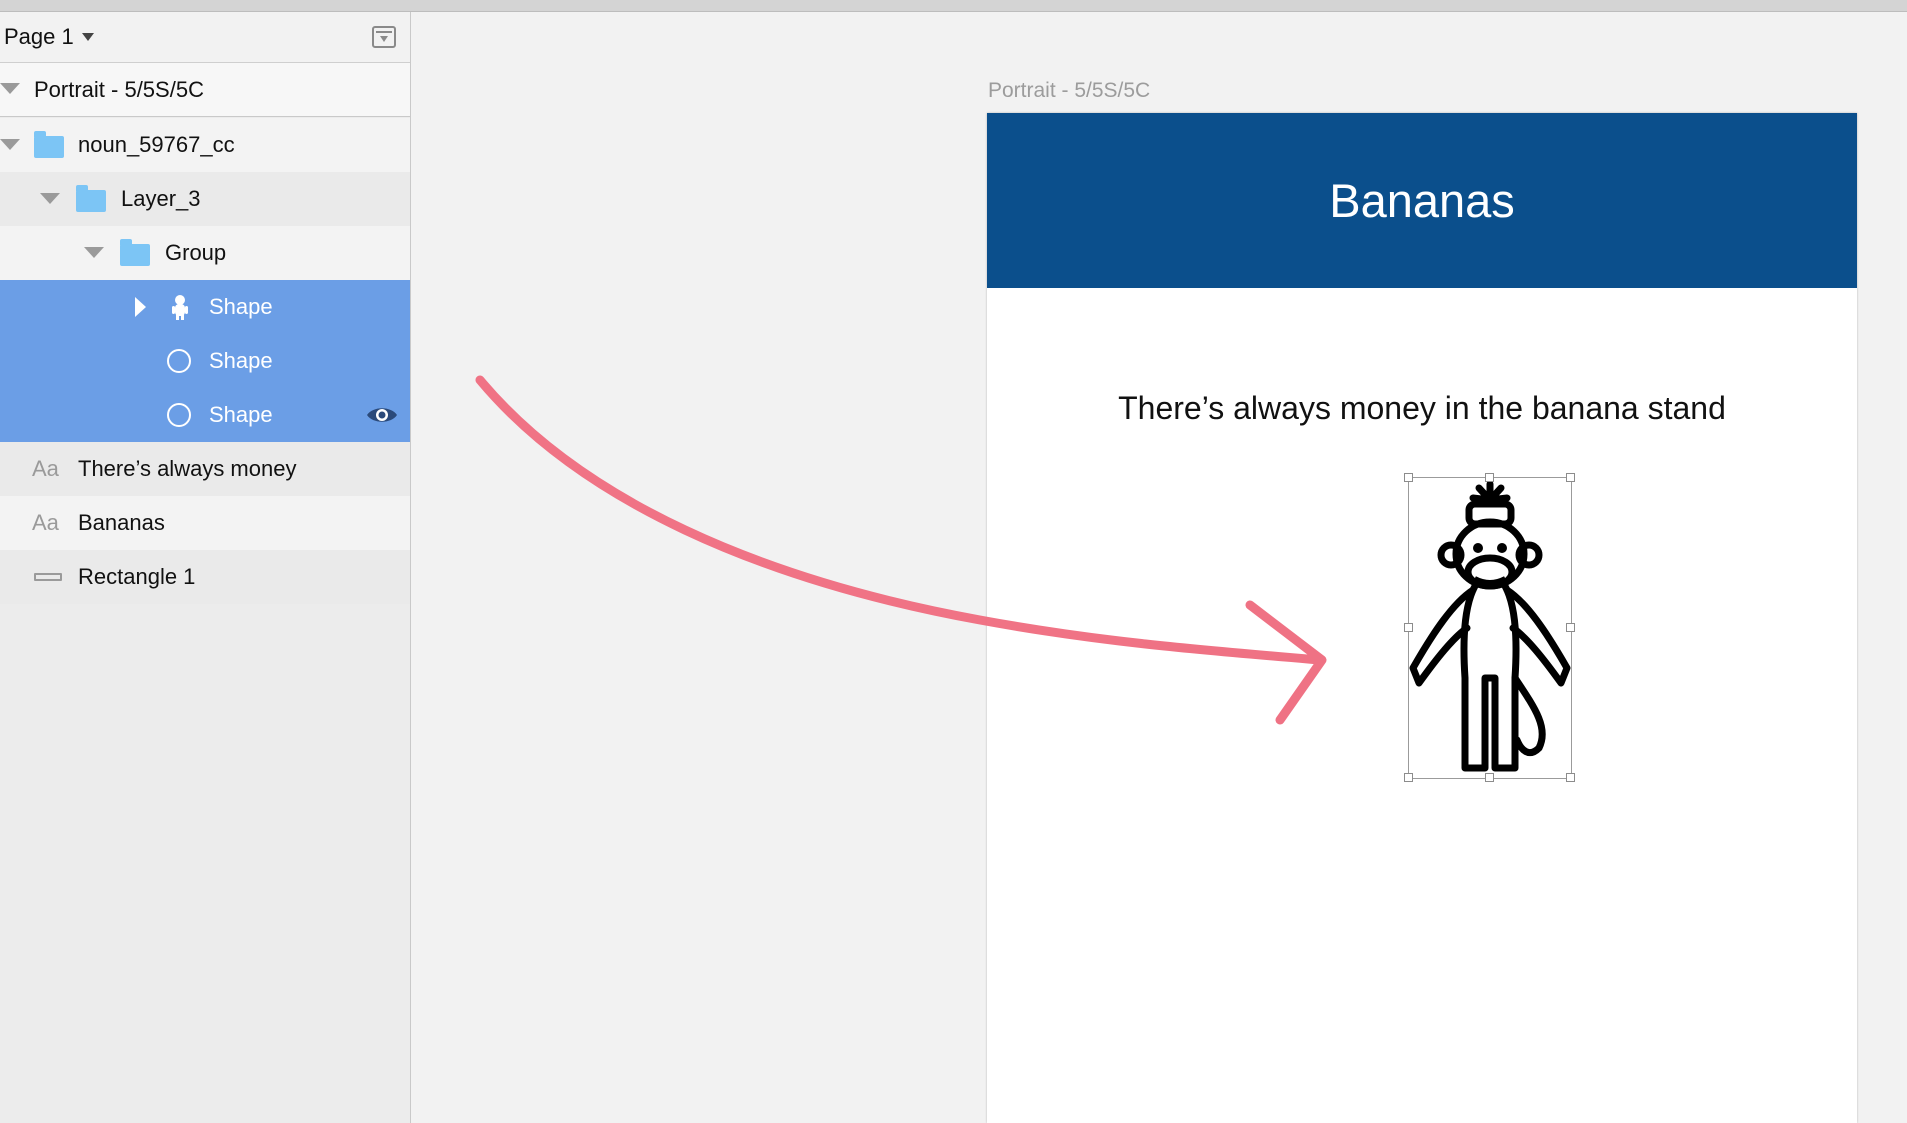  What do you see at coordinates (119, 89) in the screenshot?
I see `layer-label: Portrait - 5/5S/5C` at bounding box center [119, 89].